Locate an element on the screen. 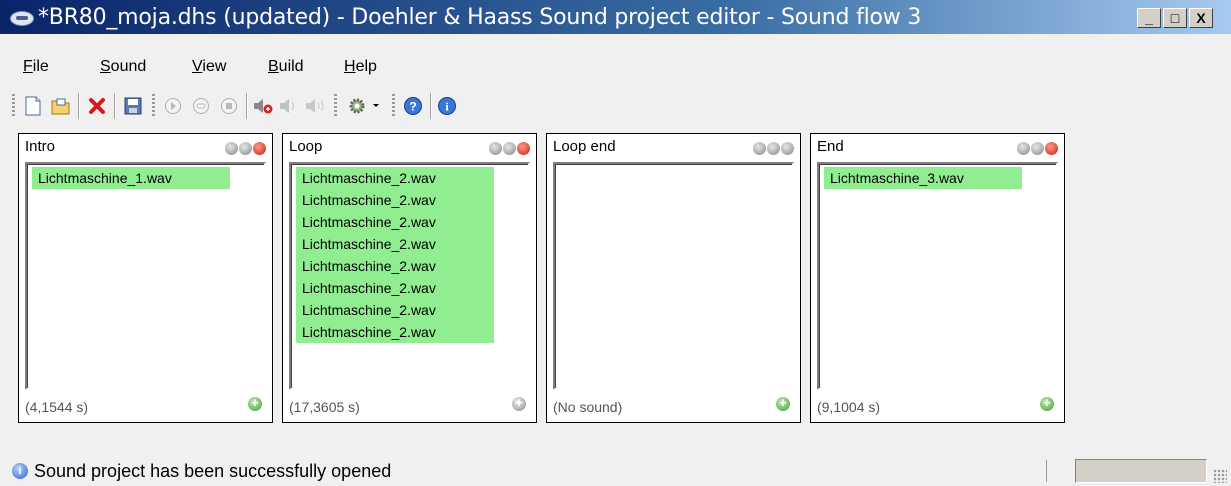 The image size is (1231, 486). minimize-button: _ is located at coordinates (1149, 18).